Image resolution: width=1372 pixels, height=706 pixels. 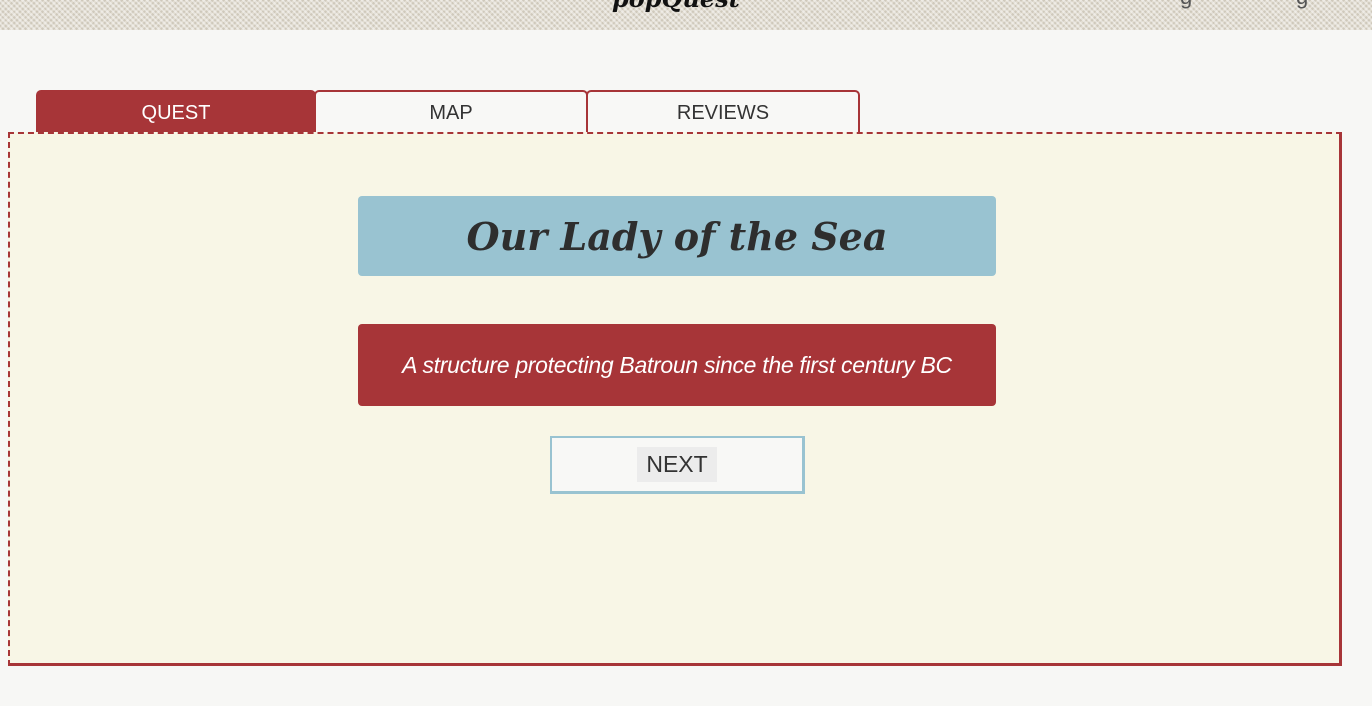 What do you see at coordinates (686, 15) in the screenshot?
I see `site-header: popQuest g g` at bounding box center [686, 15].